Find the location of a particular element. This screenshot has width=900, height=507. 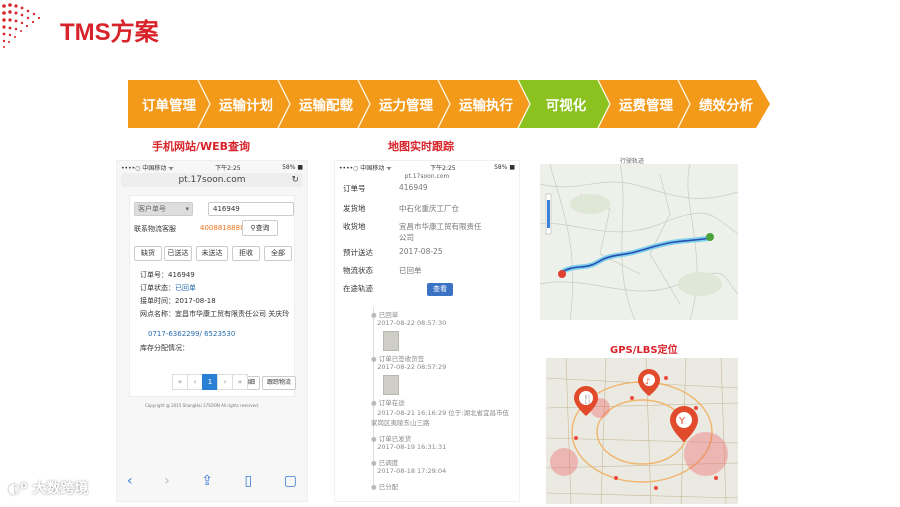

page-1: 1 is located at coordinates (210, 382).